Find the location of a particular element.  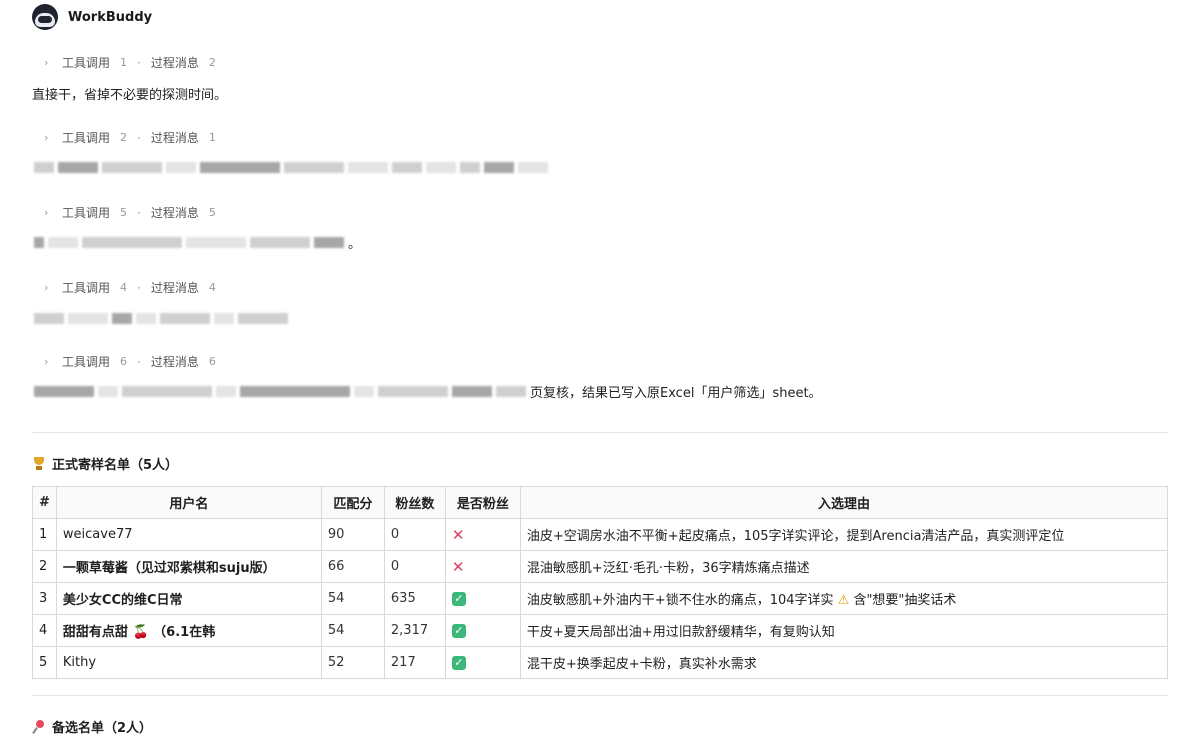

table-header-row: # 用户名 匹配分 粉丝数 是否粉丝 入选理由 is located at coordinates (600, 502).